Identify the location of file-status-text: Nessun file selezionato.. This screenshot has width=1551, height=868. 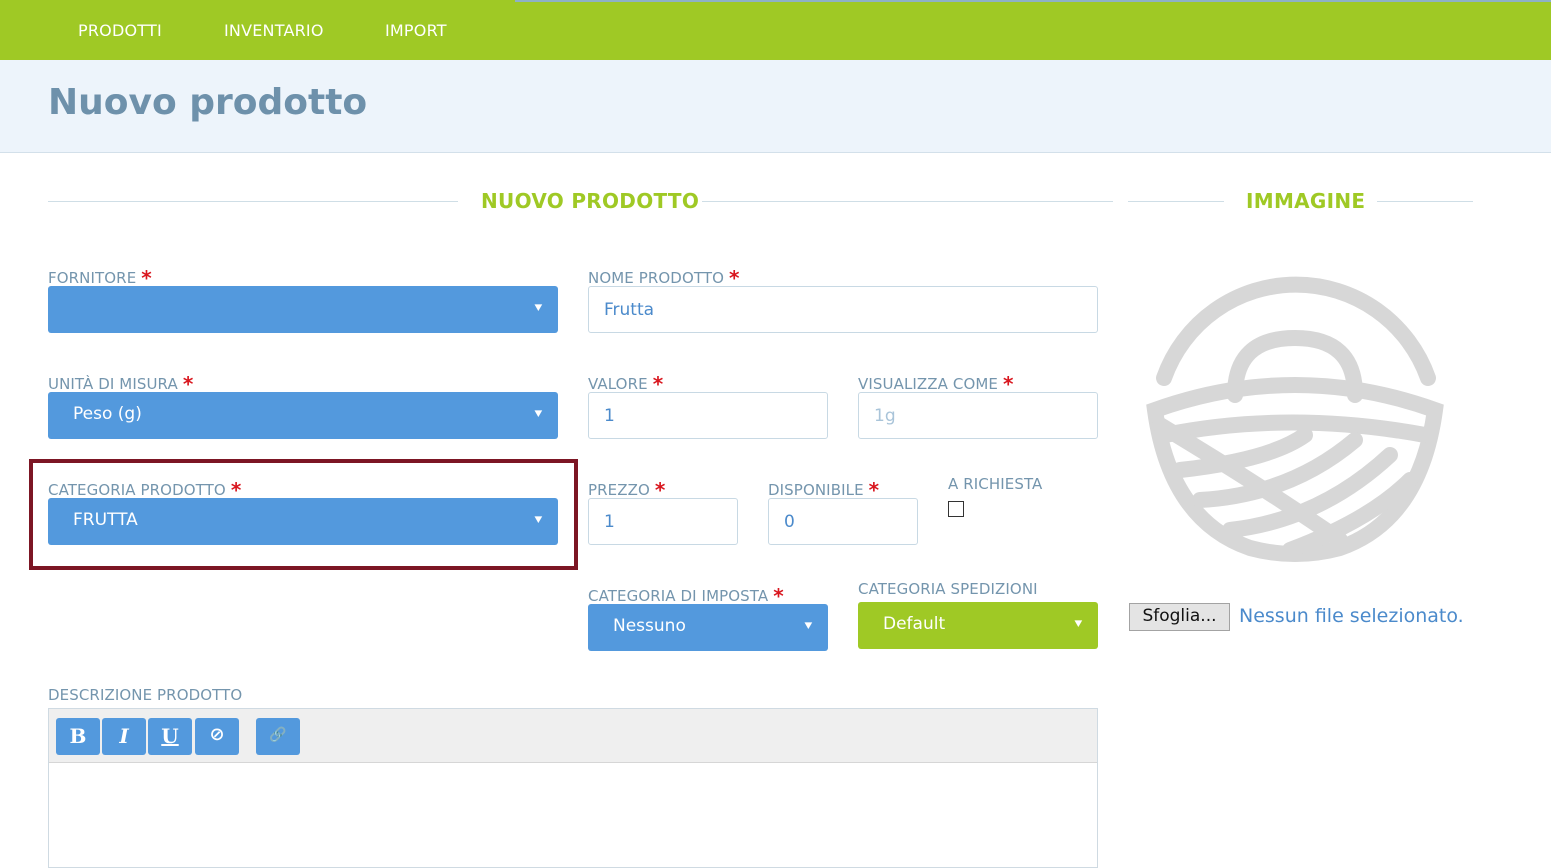
(1351, 616).